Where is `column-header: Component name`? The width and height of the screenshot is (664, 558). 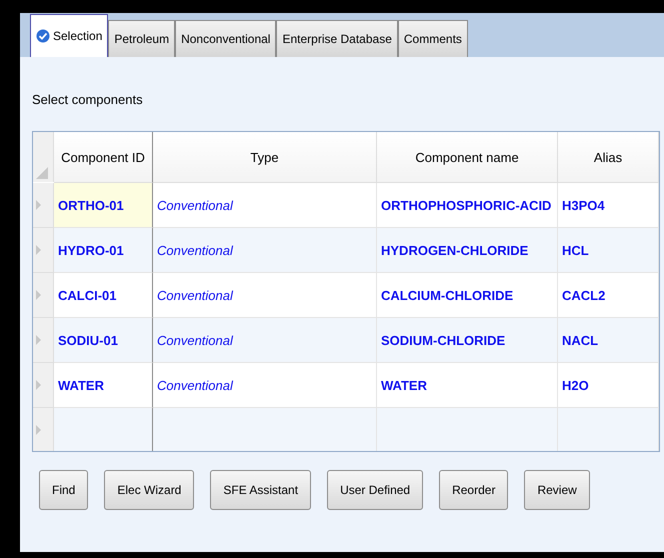
column-header: Component name is located at coordinates (467, 157).